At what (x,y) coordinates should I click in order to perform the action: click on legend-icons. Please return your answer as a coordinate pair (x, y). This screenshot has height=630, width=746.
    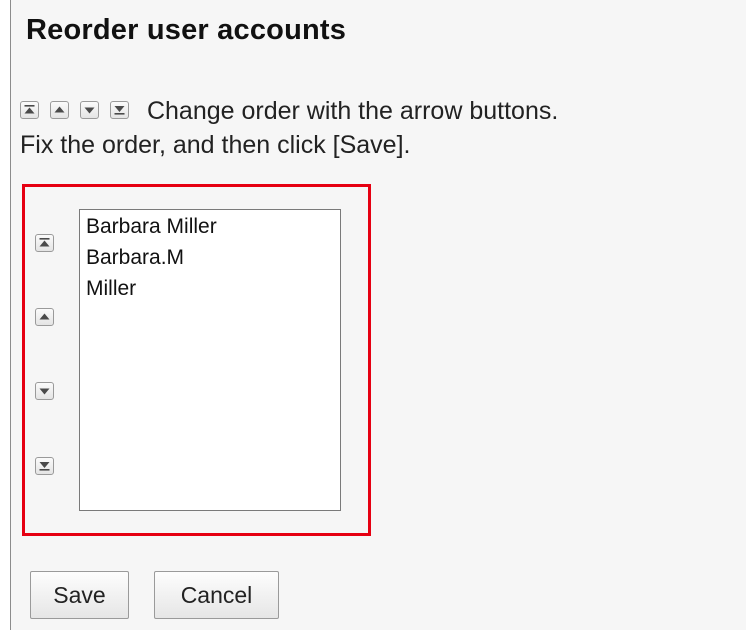
    Looking at the image, I should click on (83, 111).